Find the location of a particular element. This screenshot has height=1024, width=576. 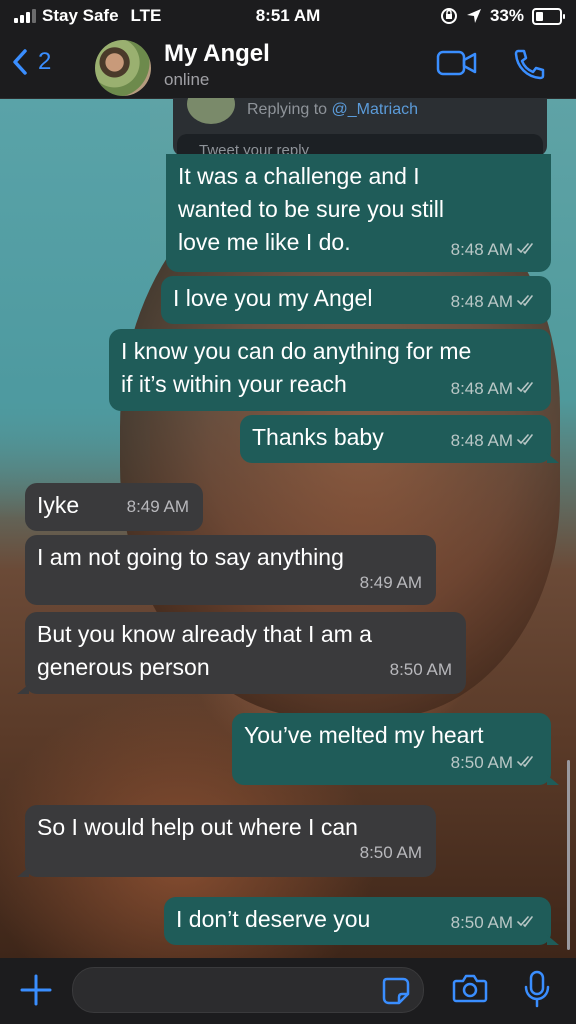

tweet-avatar is located at coordinates (211, 111).